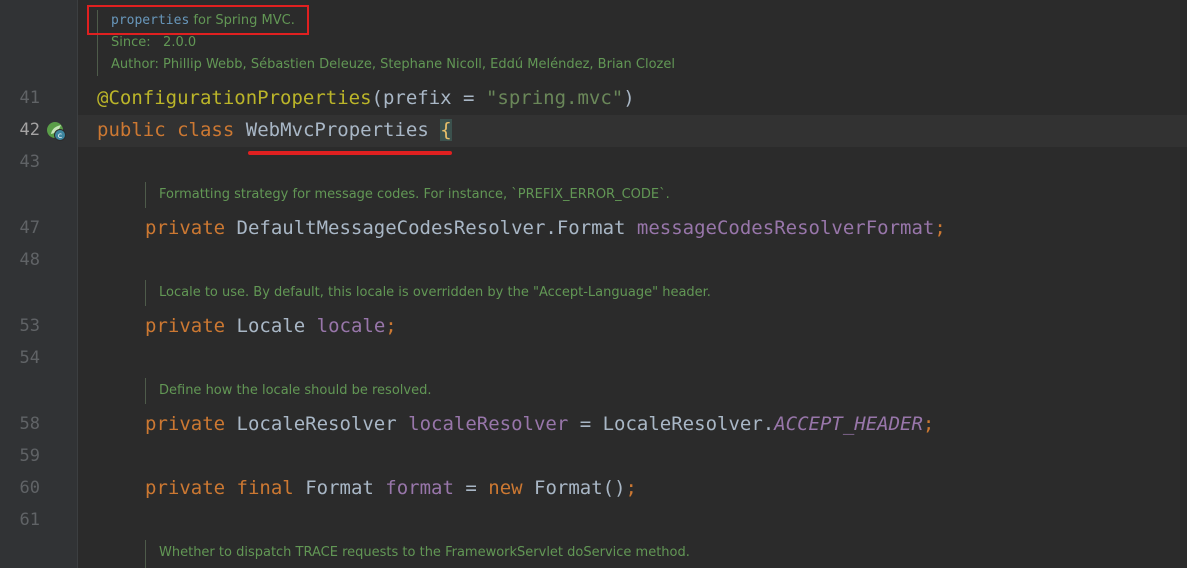 This screenshot has height=568, width=1187. What do you see at coordinates (20, 260) in the screenshot?
I see `line-number: 48` at bounding box center [20, 260].